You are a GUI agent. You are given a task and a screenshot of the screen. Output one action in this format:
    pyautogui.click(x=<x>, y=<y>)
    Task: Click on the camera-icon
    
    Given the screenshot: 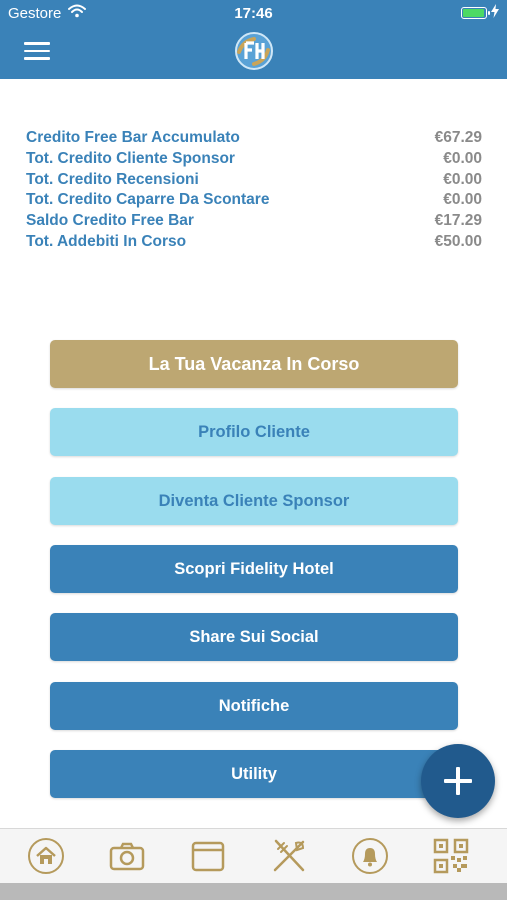 What is the action you would take?
    pyautogui.click(x=127, y=856)
    